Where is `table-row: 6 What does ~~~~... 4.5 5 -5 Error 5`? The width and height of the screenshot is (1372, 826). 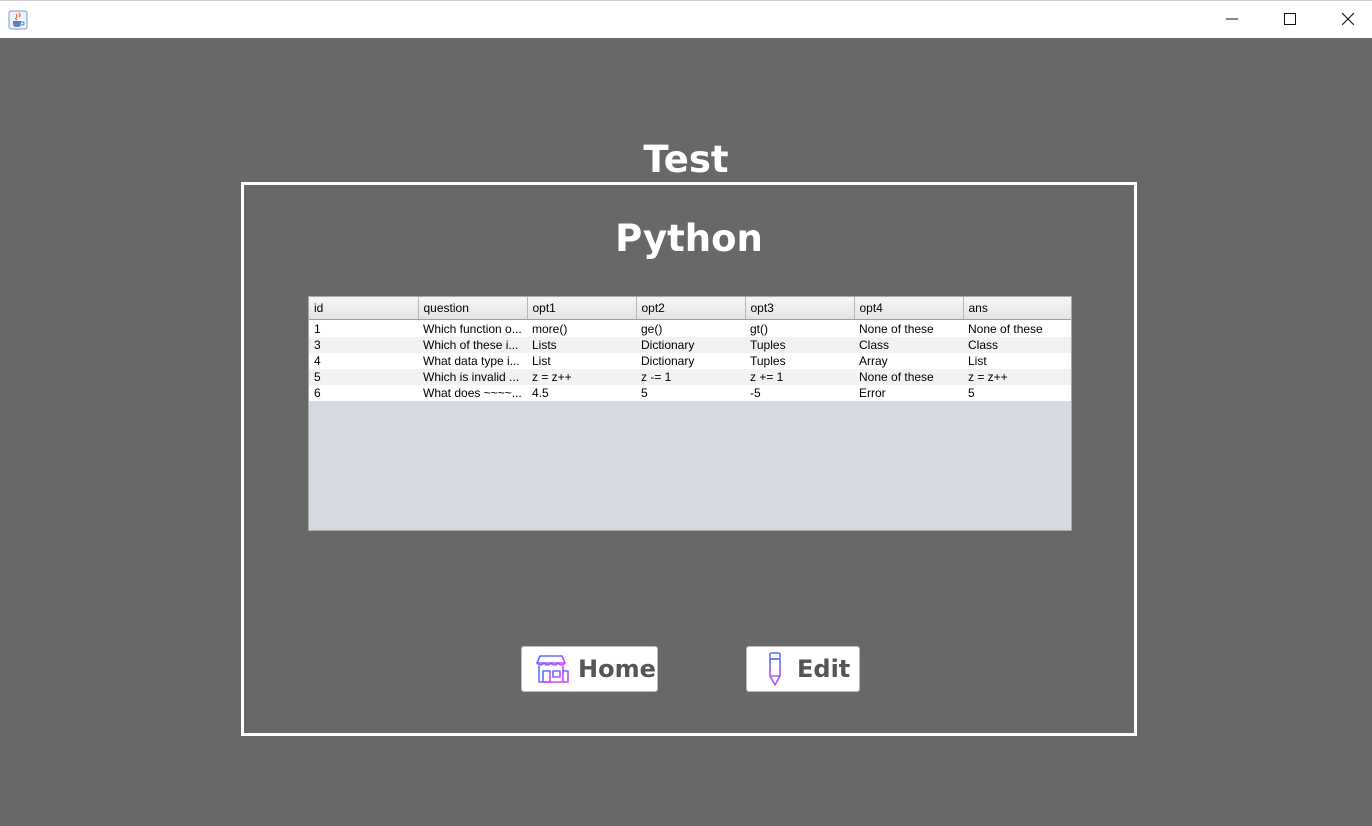 table-row: 6 What does ~~~~... 4.5 5 -5 Error 5 is located at coordinates (690, 392).